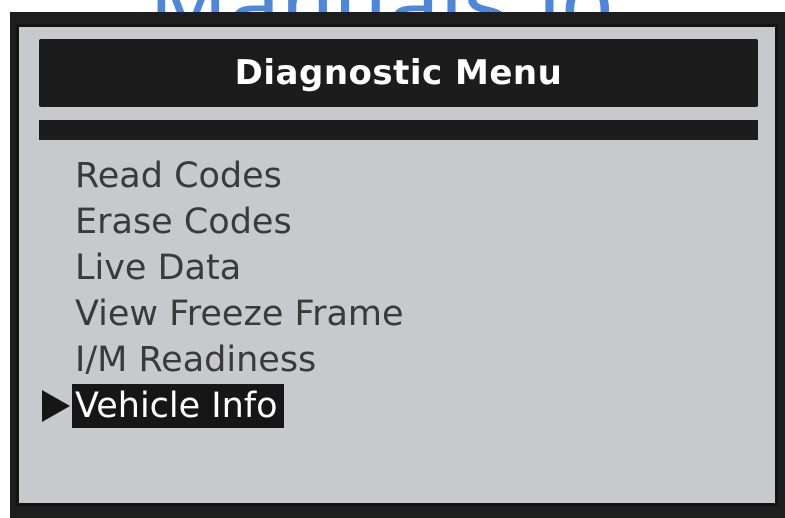 Image resolution: width=785 pixels, height=518 pixels. I want to click on menu-item-label: Vehicle Info, so click(178, 406).